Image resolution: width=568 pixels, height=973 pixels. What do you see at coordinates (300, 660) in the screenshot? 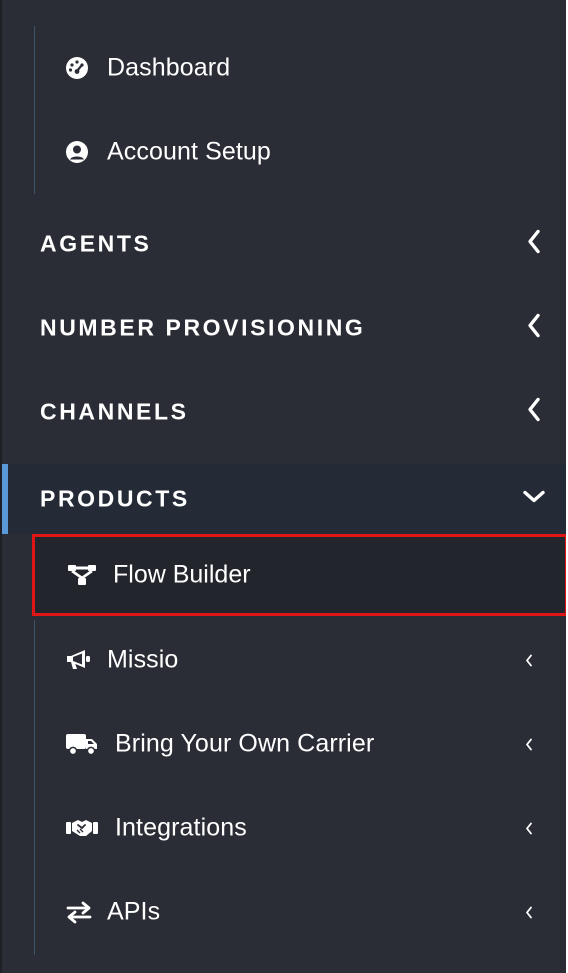
I see `sidebar-item-missio: Missio` at bounding box center [300, 660].